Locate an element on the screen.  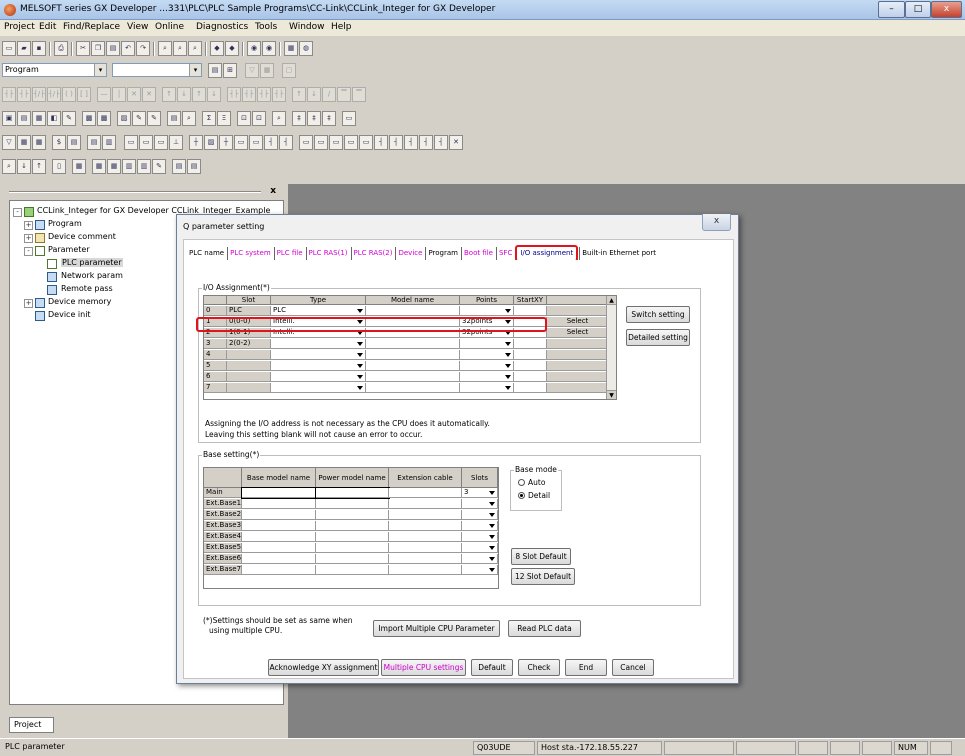
detailed-setting-button: Detailed setting is located at coordinates (658, 337).